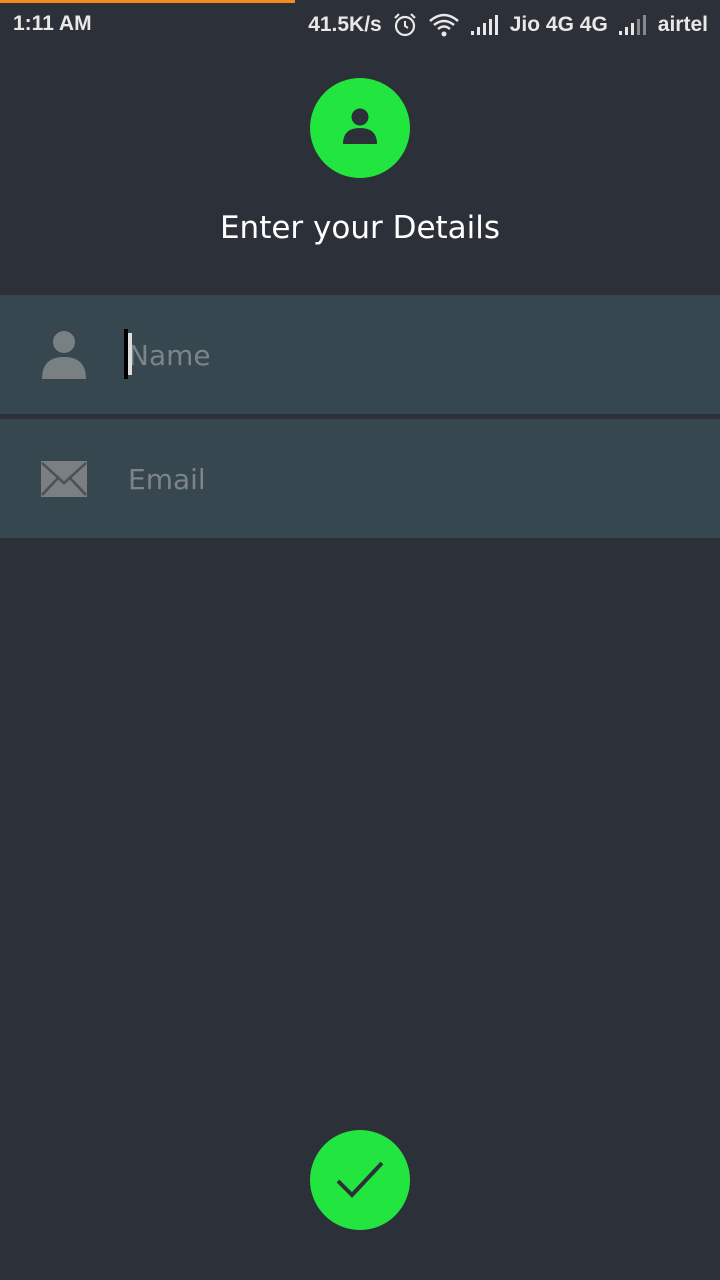  Describe the element at coordinates (360, 228) in the screenshot. I see `page-title: Enter your Details` at that location.